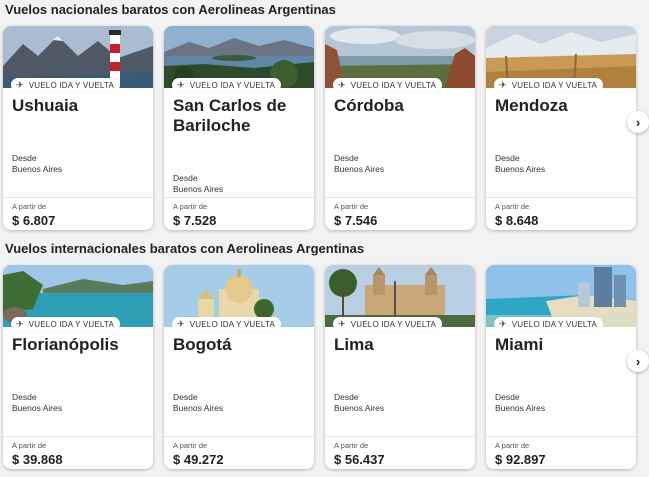 The height and width of the screenshot is (477, 649). Describe the element at coordinates (356, 220) in the screenshot. I see `price: $ 7.546` at that location.